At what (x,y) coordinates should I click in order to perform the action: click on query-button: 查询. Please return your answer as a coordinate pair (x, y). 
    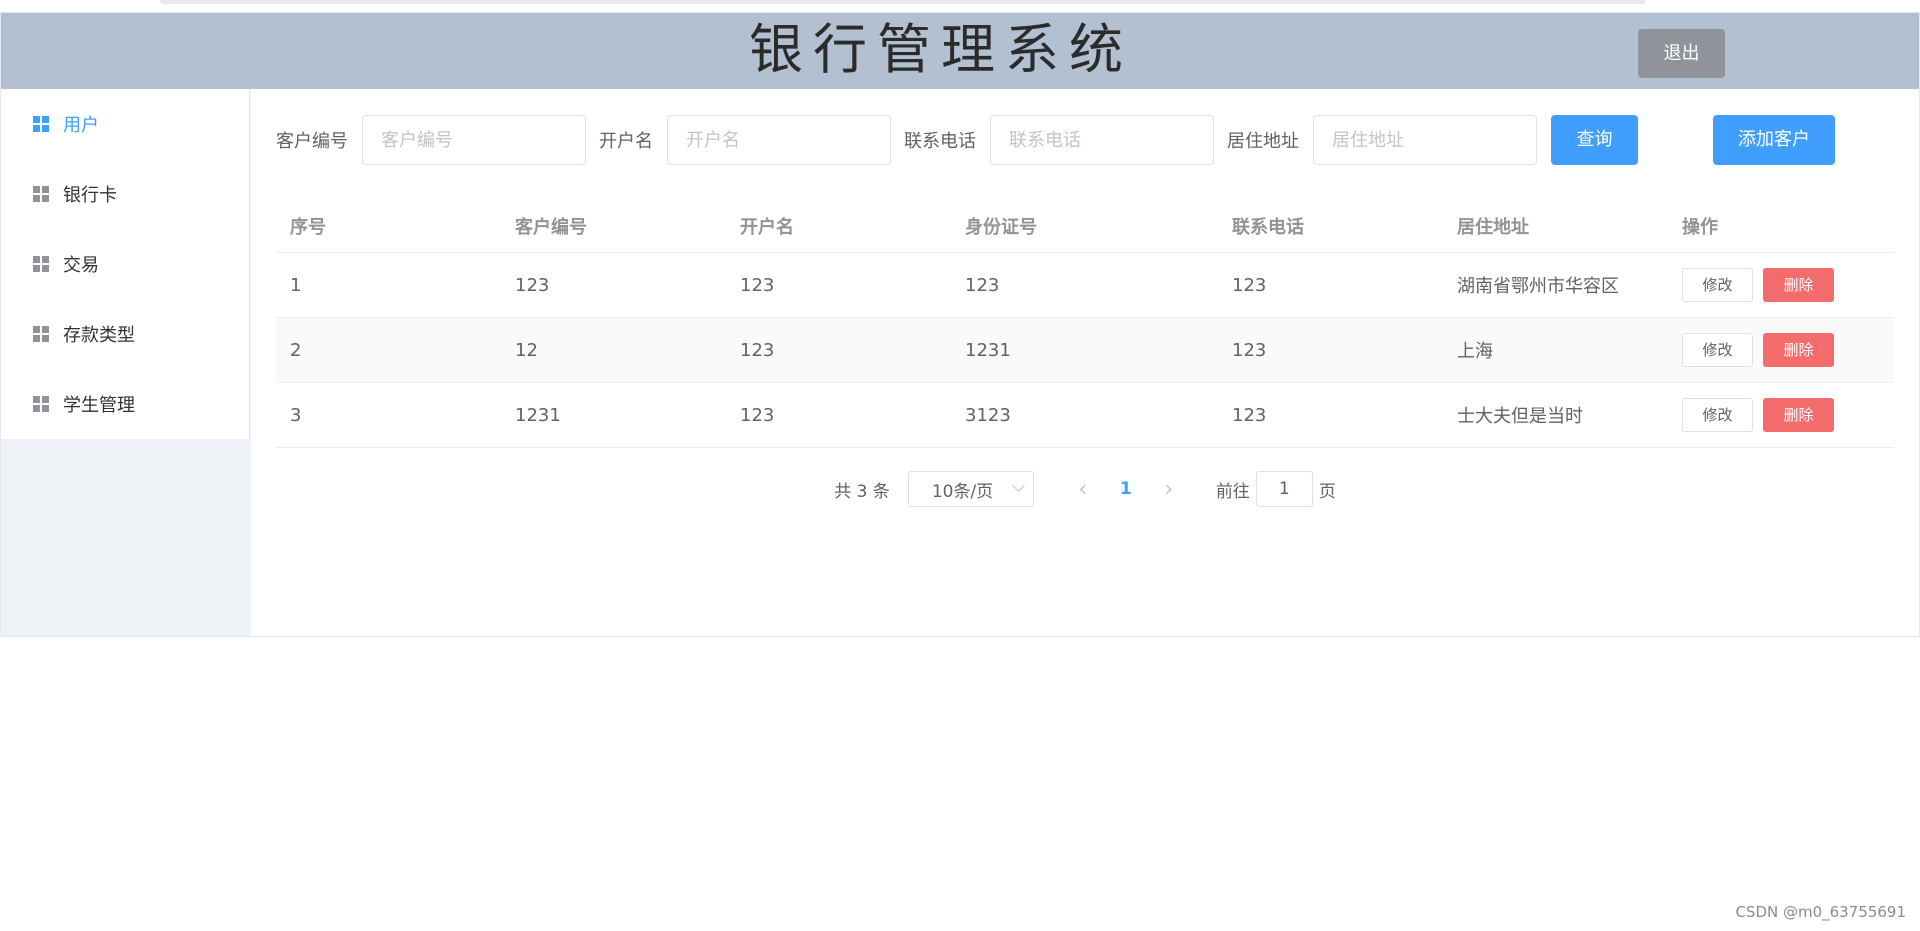
    Looking at the image, I should click on (1594, 140).